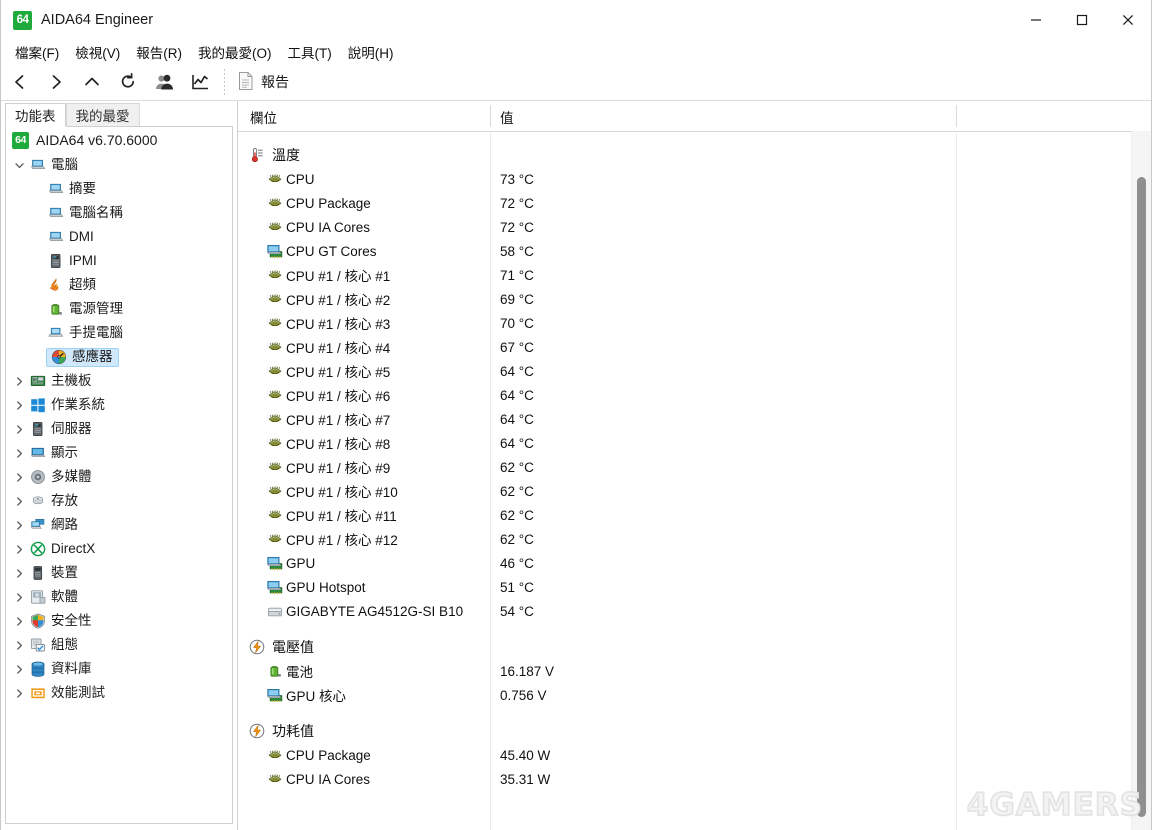 The image size is (1152, 830). Describe the element at coordinates (19, 165) in the screenshot. I see `chevron-down-icon` at that location.